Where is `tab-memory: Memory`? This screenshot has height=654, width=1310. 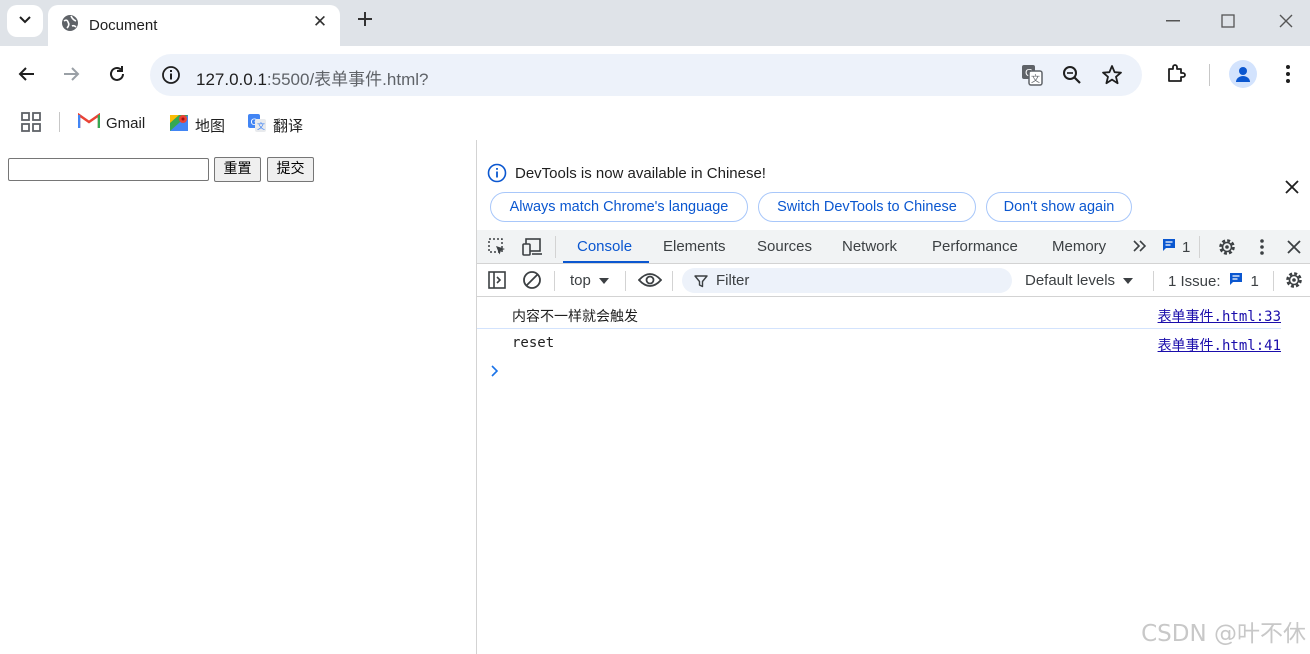
tab-memory: Memory is located at coordinates (1079, 246).